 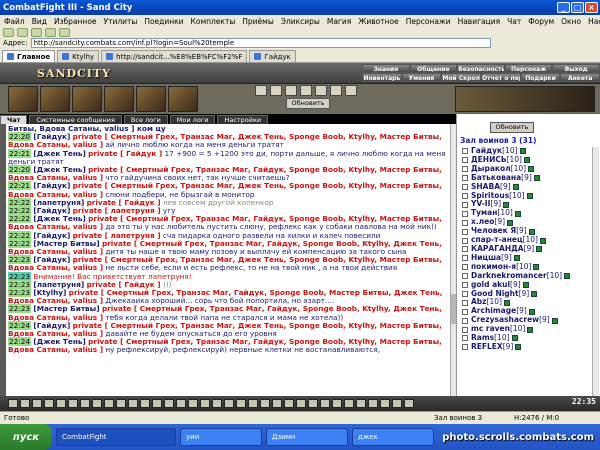 I want to click on minimize-button: _, so click(x=563, y=7).